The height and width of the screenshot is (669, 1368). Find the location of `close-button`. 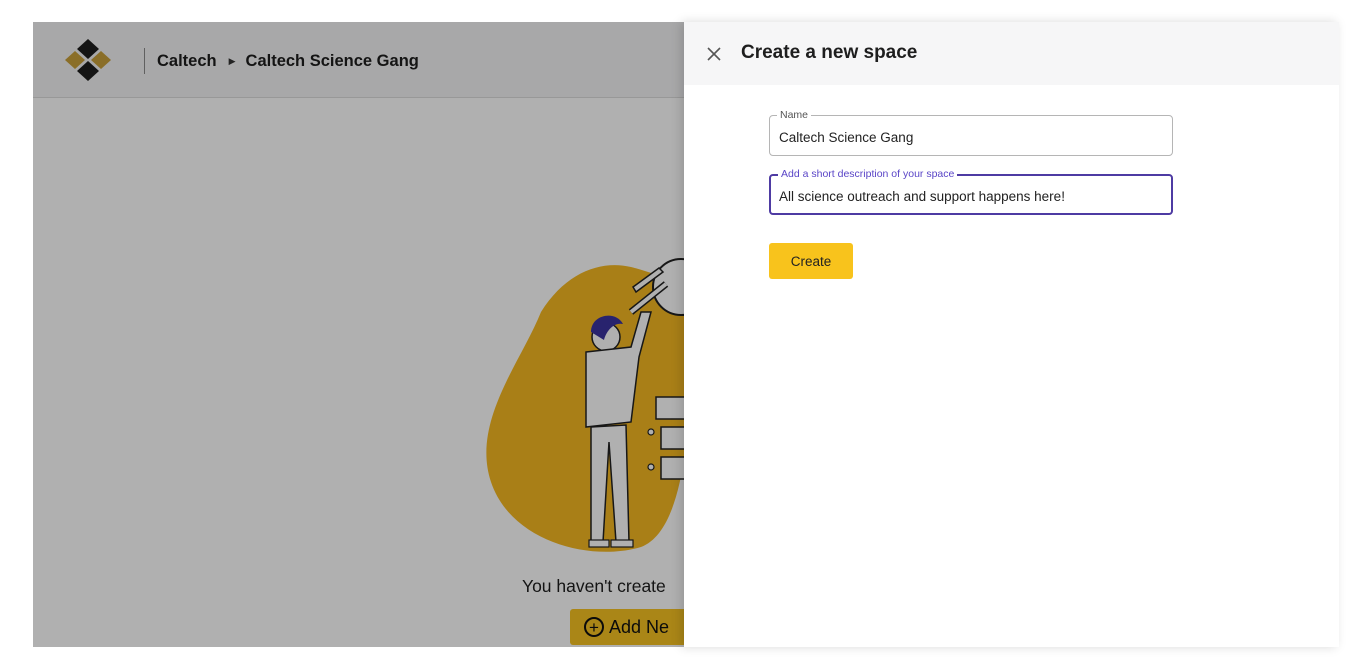

close-button is located at coordinates (714, 54).